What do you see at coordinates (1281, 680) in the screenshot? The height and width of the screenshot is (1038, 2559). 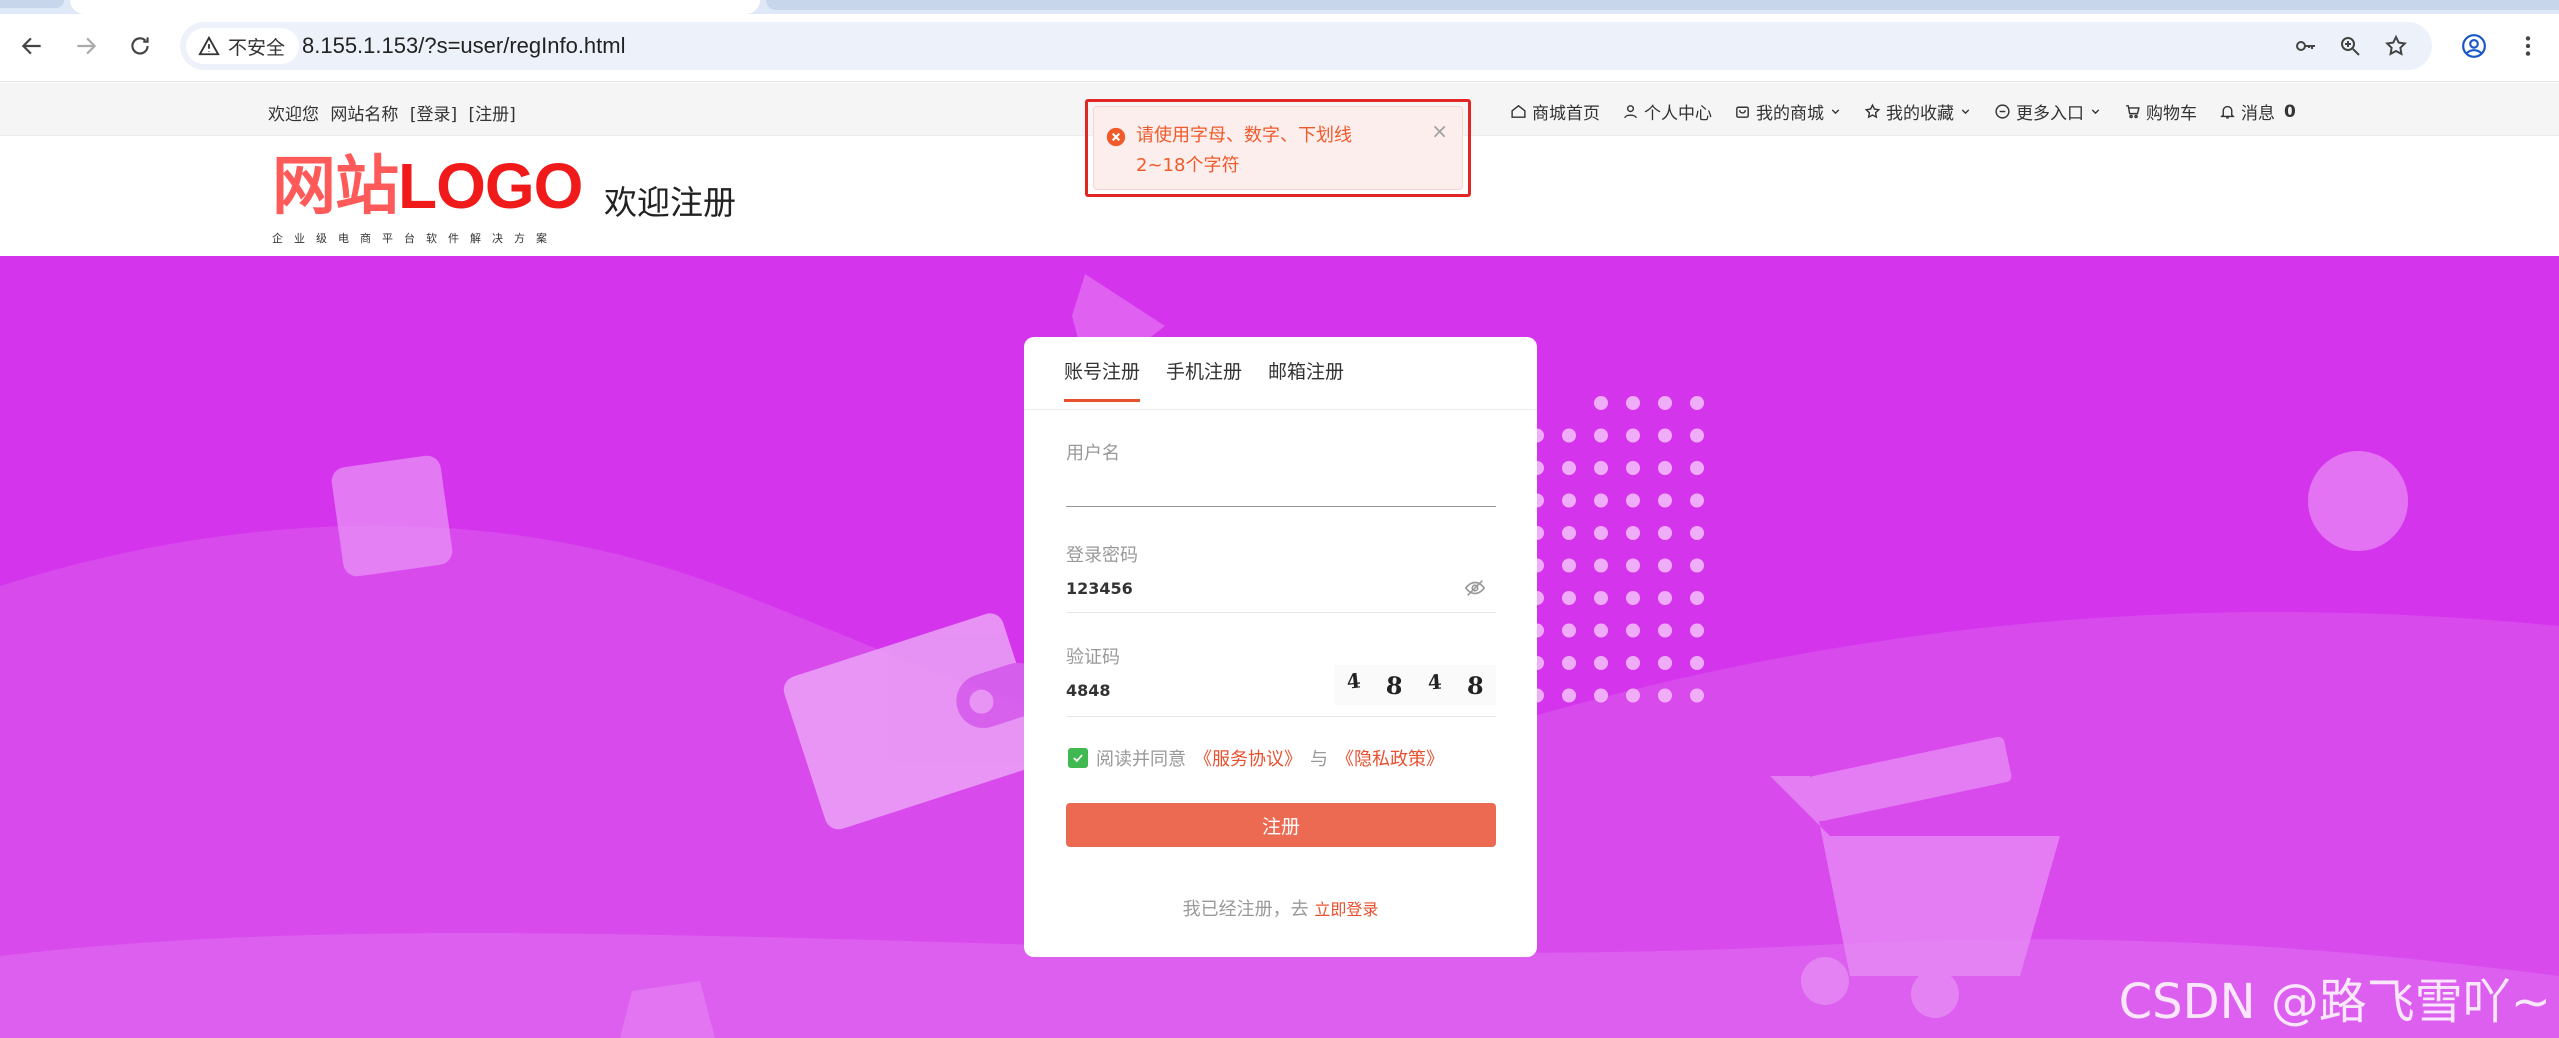 I see `captcha-field: 验证码 4848 4 8 4 8` at bounding box center [1281, 680].